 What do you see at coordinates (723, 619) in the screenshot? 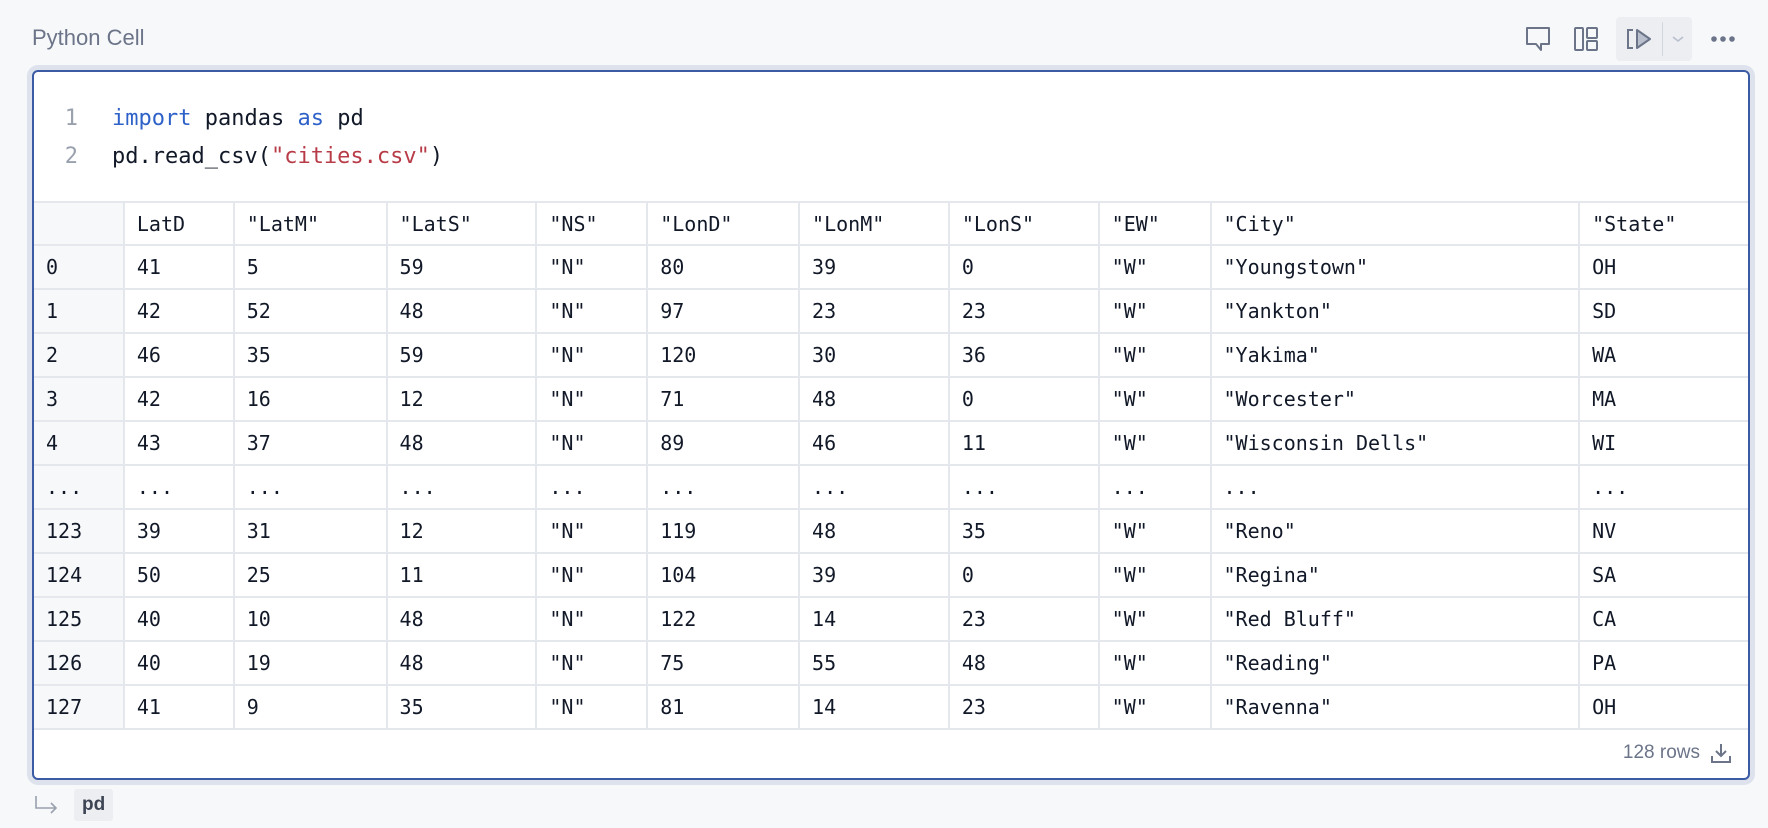
I see `table-cell: 122` at bounding box center [723, 619].